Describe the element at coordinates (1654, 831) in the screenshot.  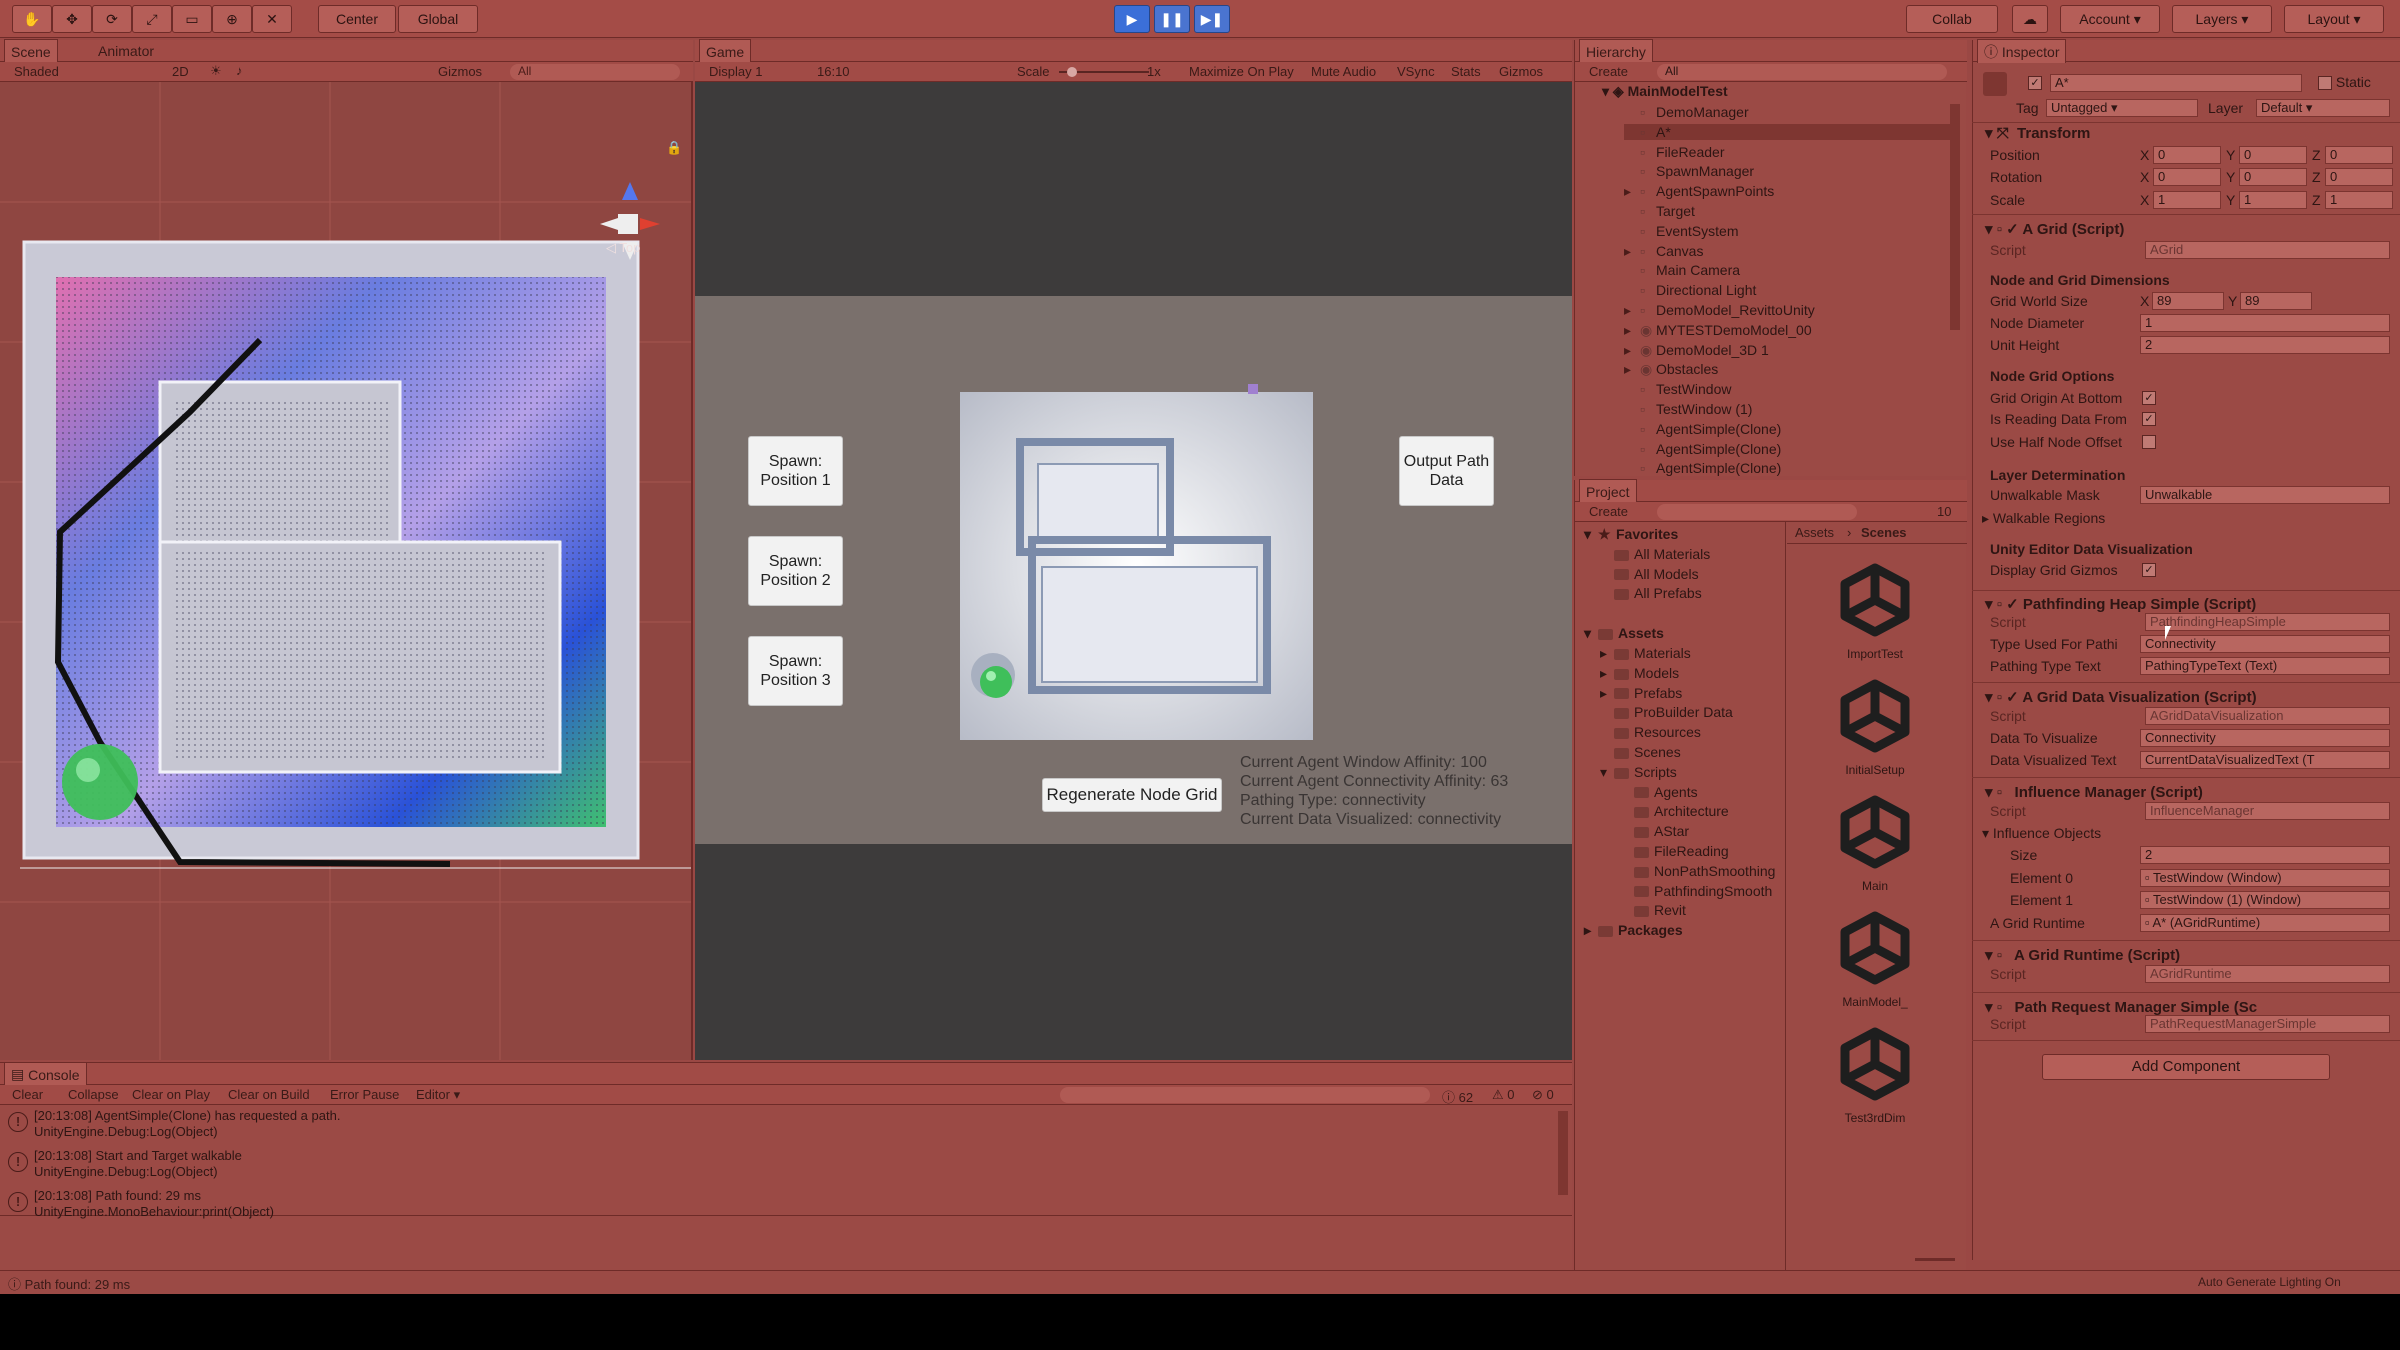
I see `script-folder: AStar` at that location.